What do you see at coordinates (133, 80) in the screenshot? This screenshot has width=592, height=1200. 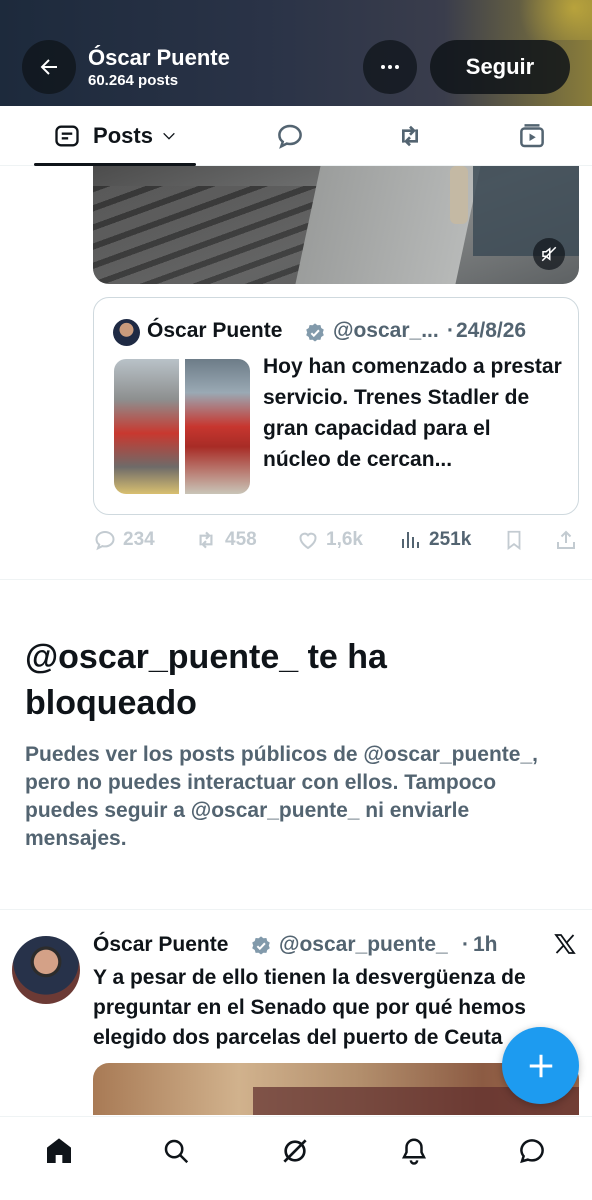 I see `profile-posts-count: 60.264 posts` at bounding box center [133, 80].